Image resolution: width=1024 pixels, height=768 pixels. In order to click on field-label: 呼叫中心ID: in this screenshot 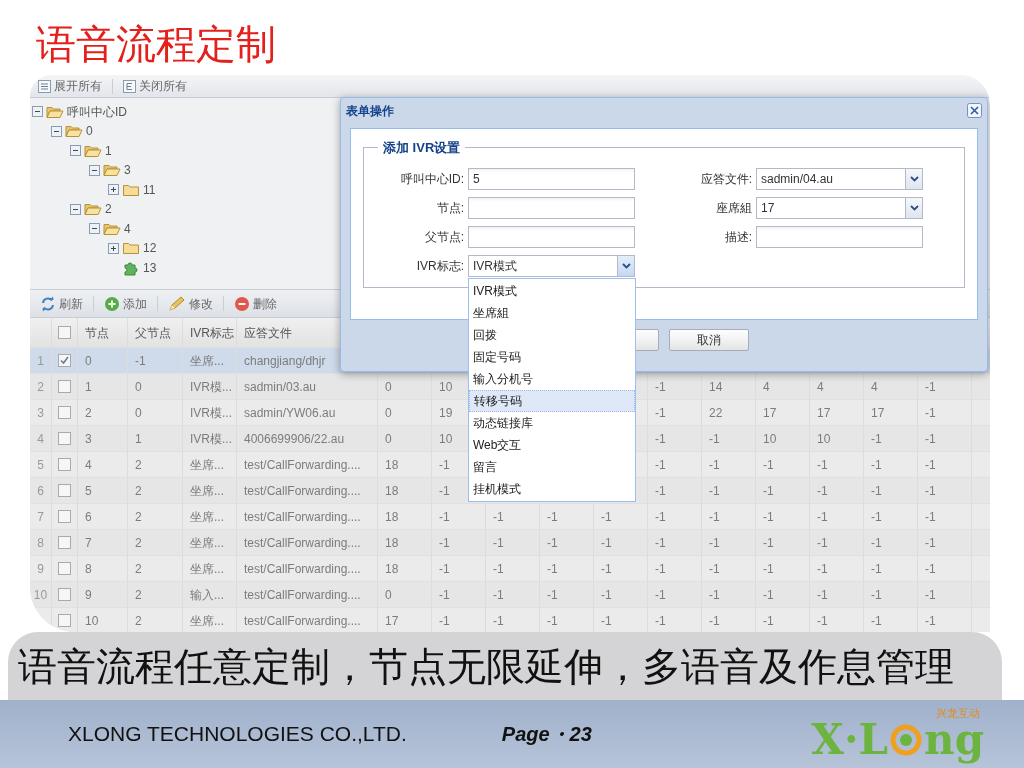, I will do `click(431, 179)`.